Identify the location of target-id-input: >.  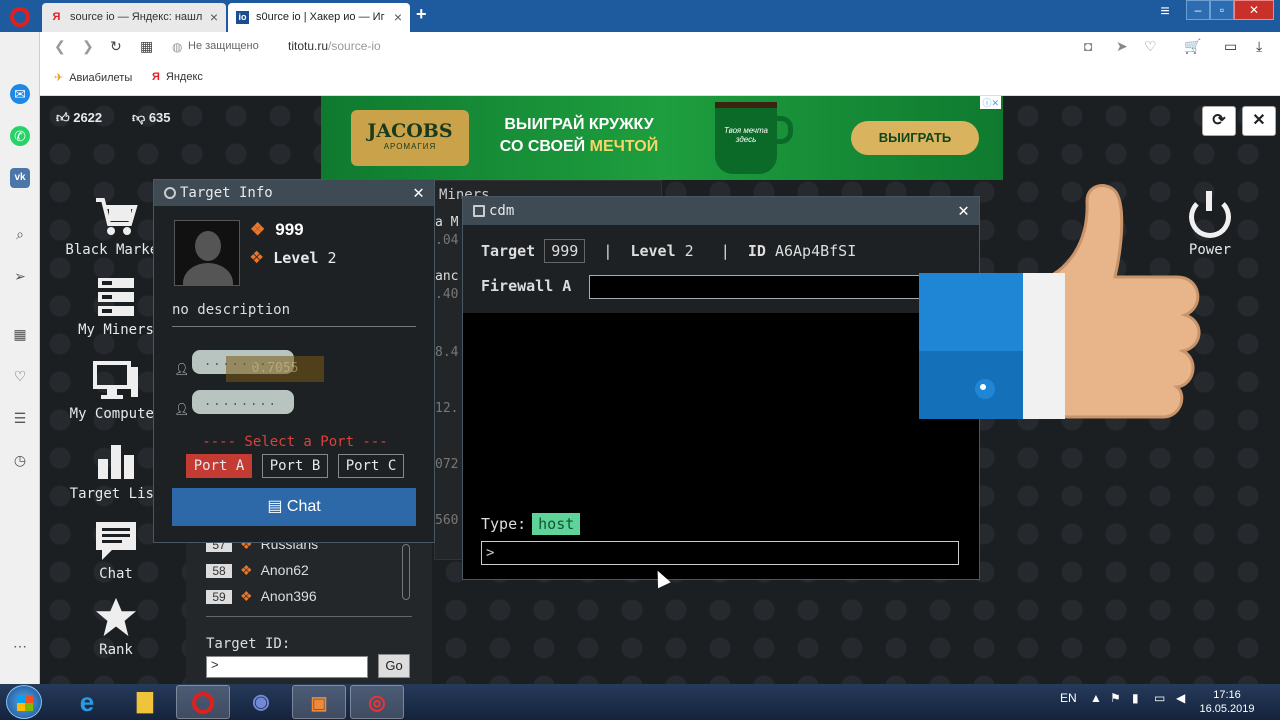
(287, 667).